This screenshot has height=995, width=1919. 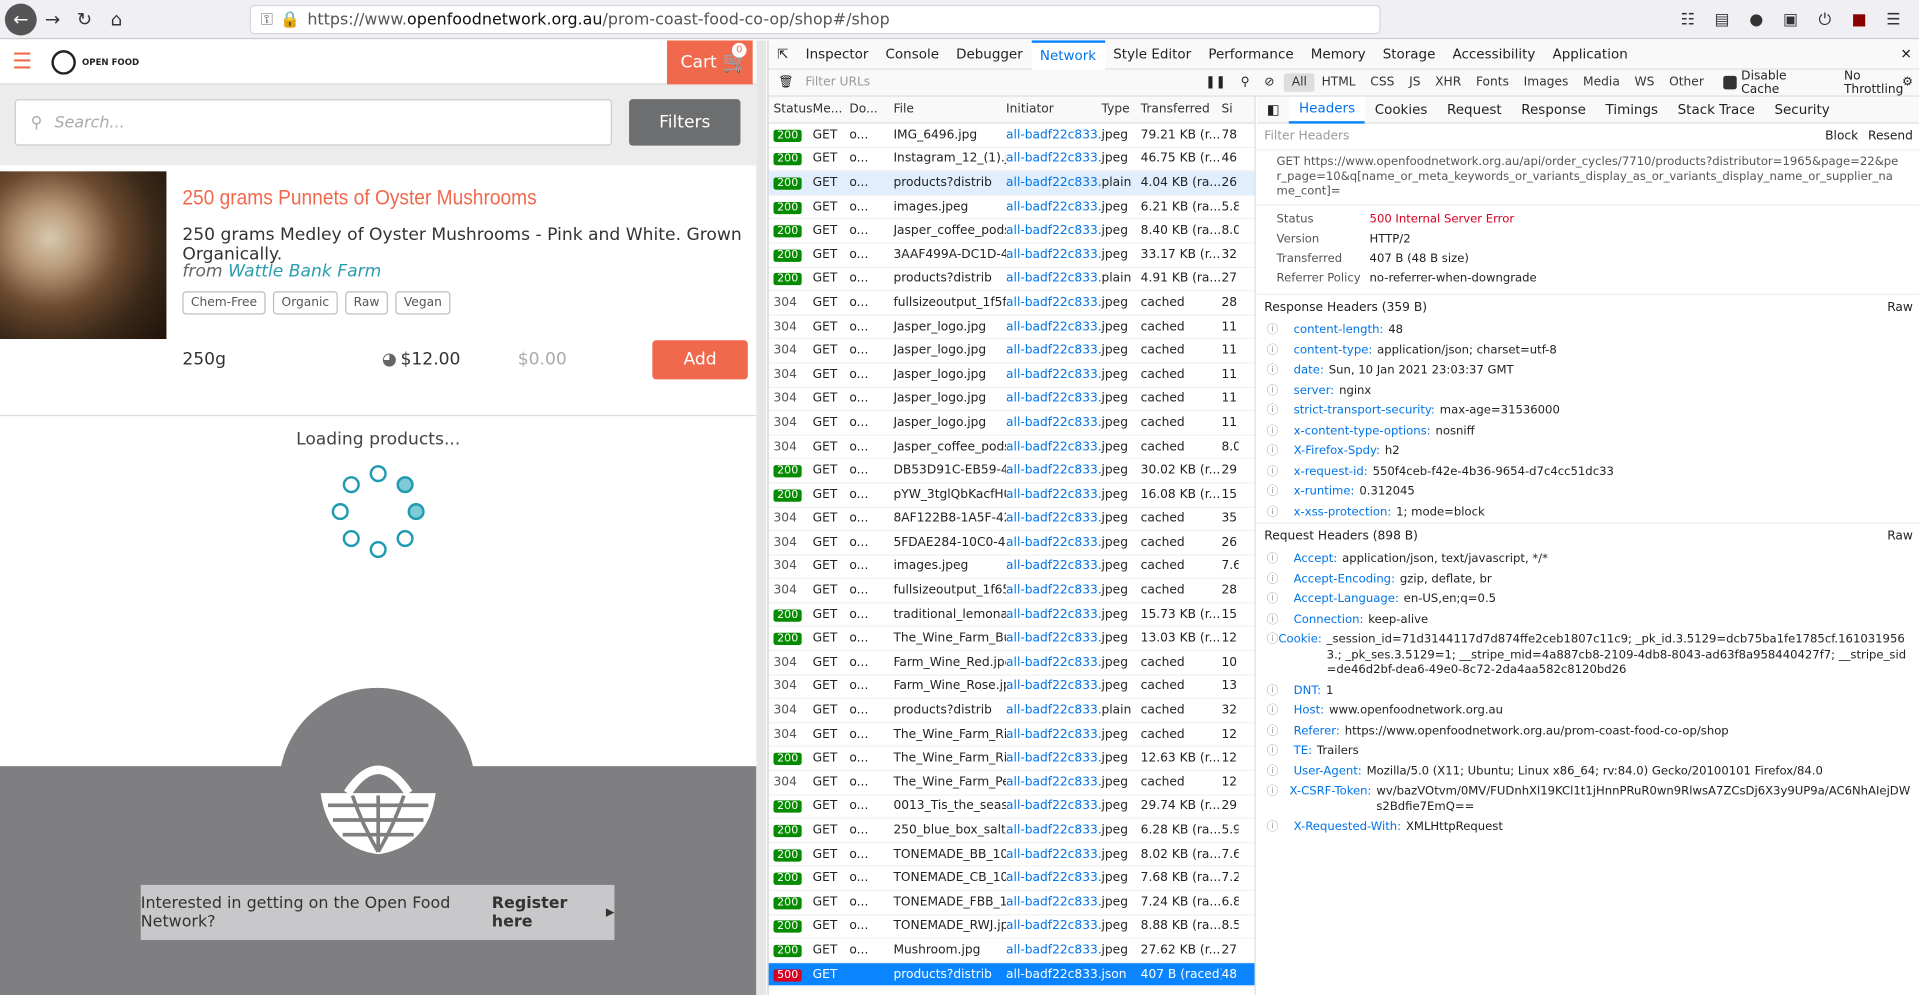 What do you see at coordinates (783, 54) in the screenshot?
I see `pick-element-icon: ⇱` at bounding box center [783, 54].